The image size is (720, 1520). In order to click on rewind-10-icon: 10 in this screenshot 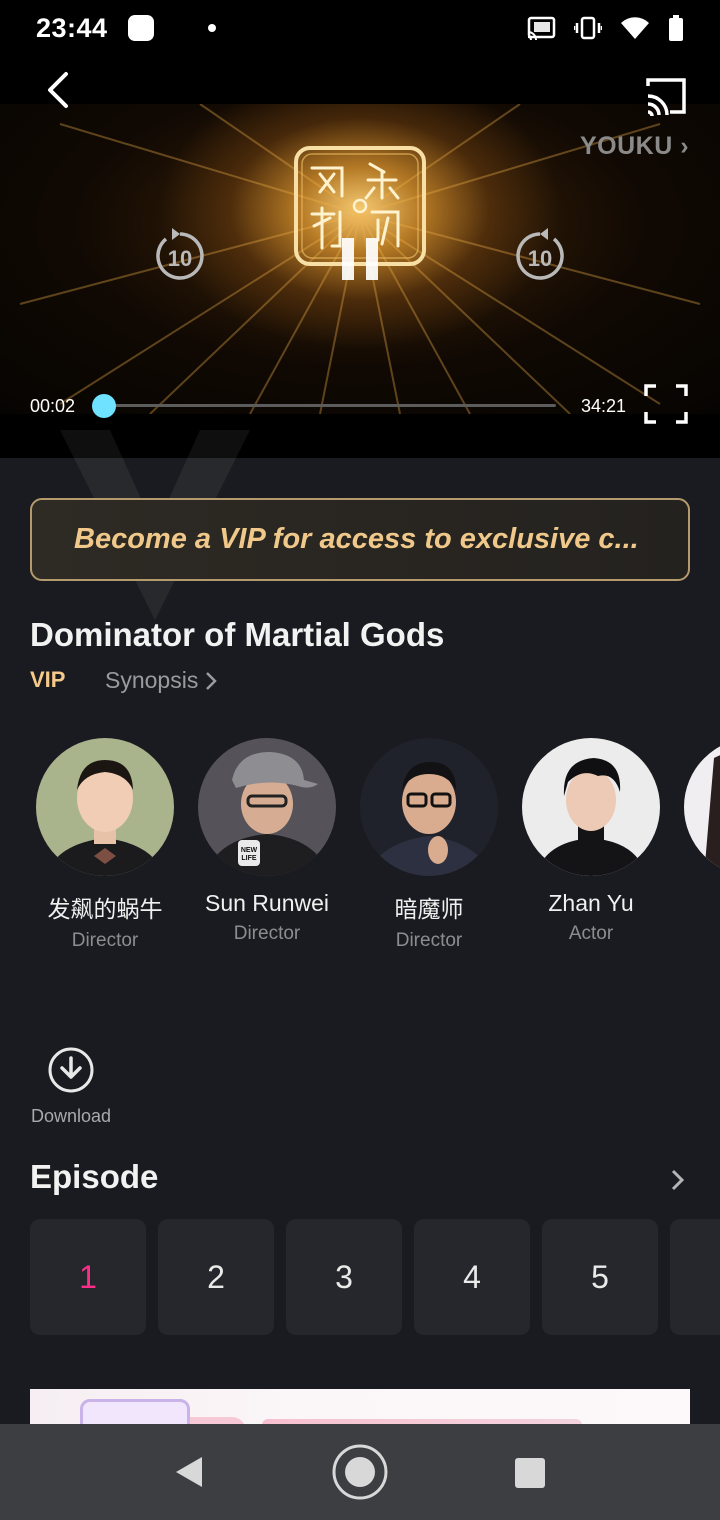, I will do `click(180, 254)`.